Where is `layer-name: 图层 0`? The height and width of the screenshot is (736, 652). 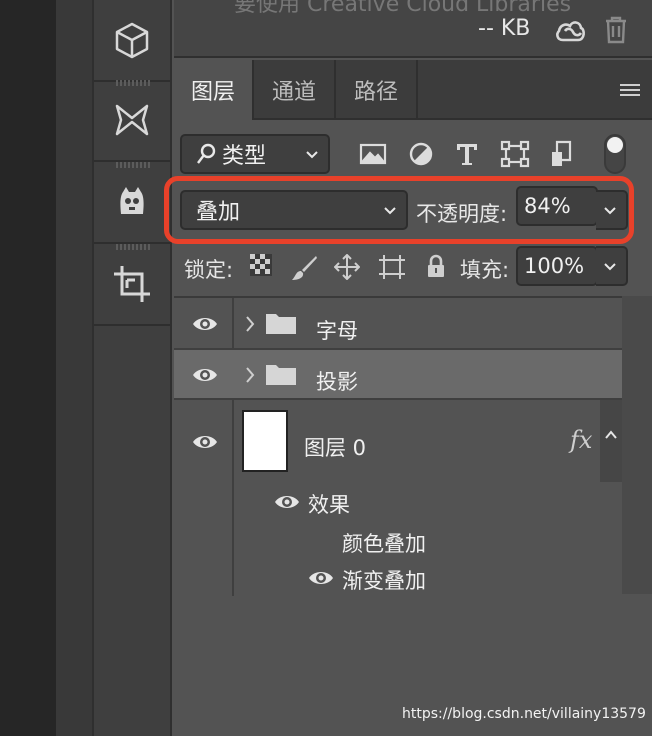 layer-name: 图层 0 is located at coordinates (335, 448).